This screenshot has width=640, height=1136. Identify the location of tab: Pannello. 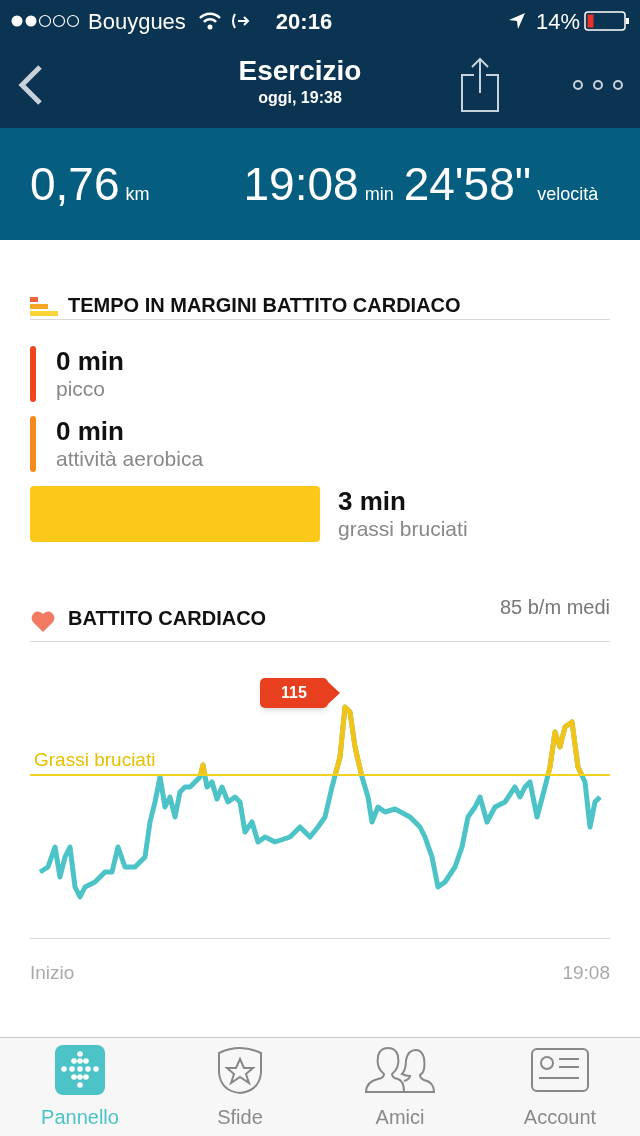
(80, 1087).